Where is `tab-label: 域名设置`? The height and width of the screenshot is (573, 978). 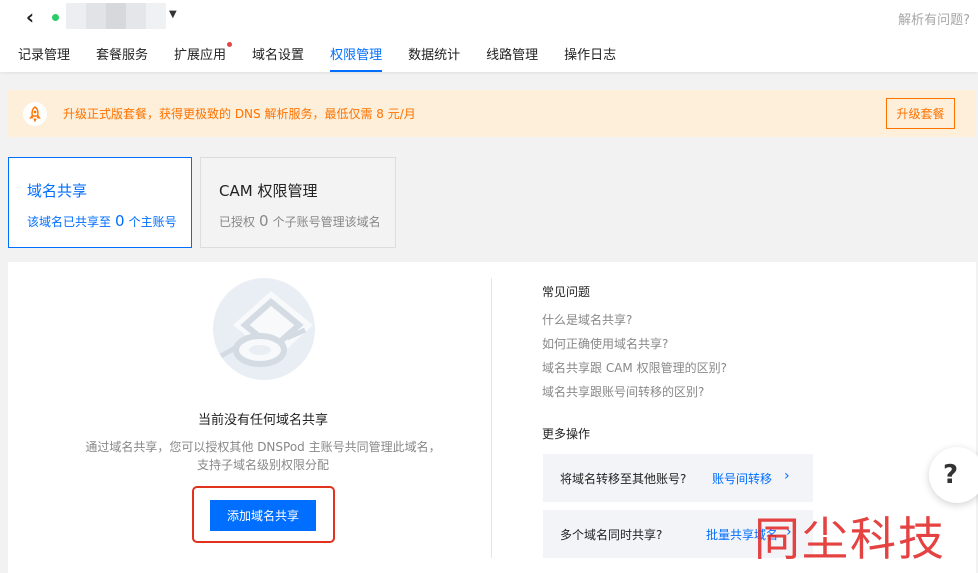 tab-label: 域名设置 is located at coordinates (278, 55).